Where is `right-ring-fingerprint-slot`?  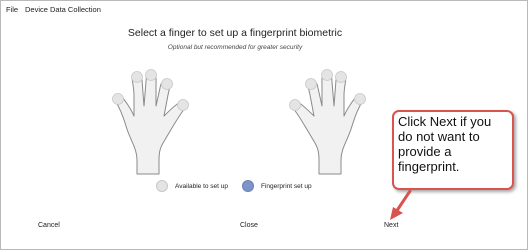
right-ring-fingerprint-slot is located at coordinates (341, 77).